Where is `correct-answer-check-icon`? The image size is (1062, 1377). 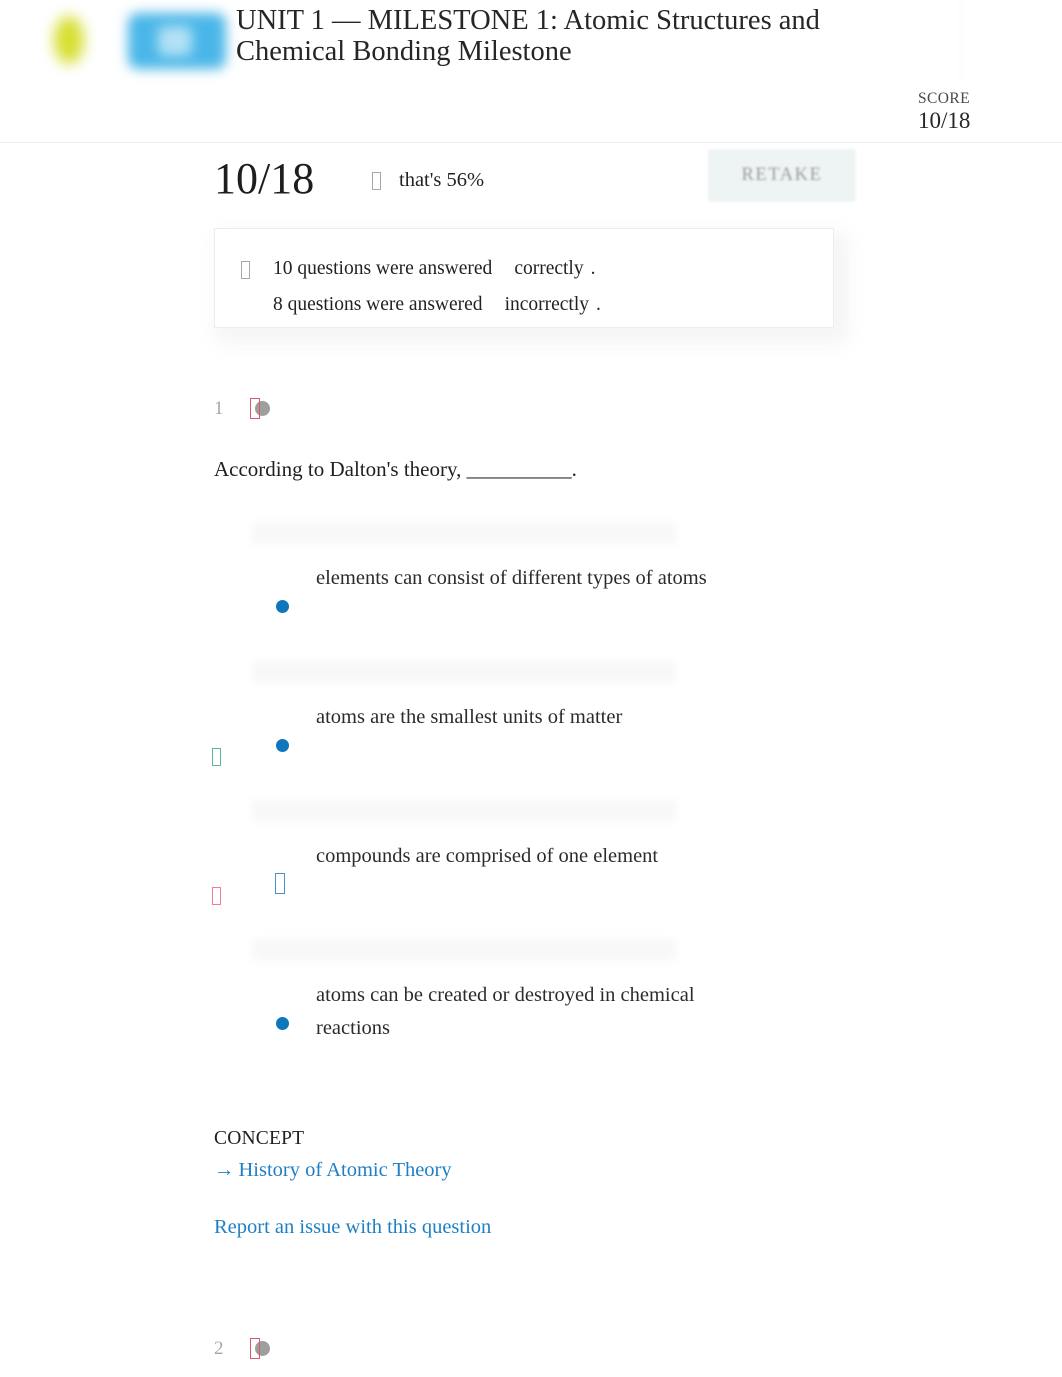 correct-answer-check-icon is located at coordinates (216, 757).